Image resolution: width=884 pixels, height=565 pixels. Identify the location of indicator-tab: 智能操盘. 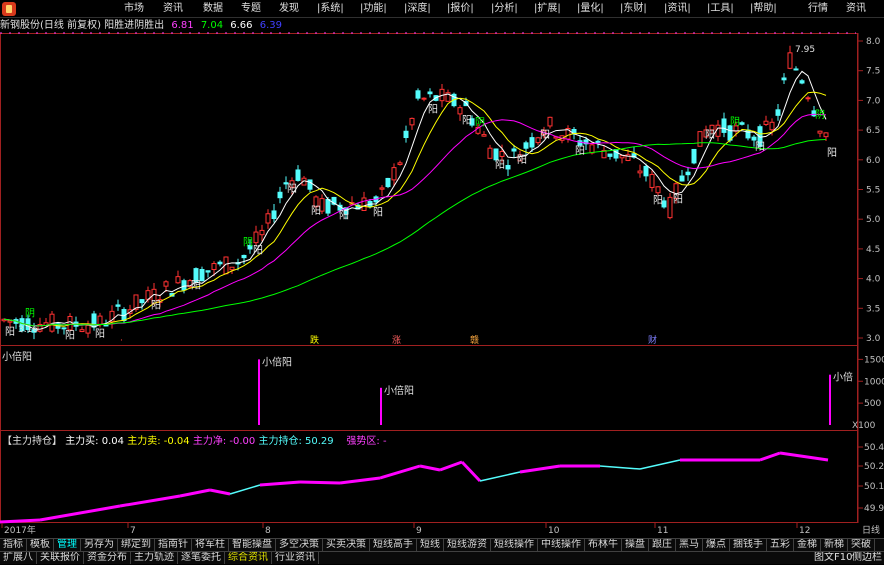
(252, 545).